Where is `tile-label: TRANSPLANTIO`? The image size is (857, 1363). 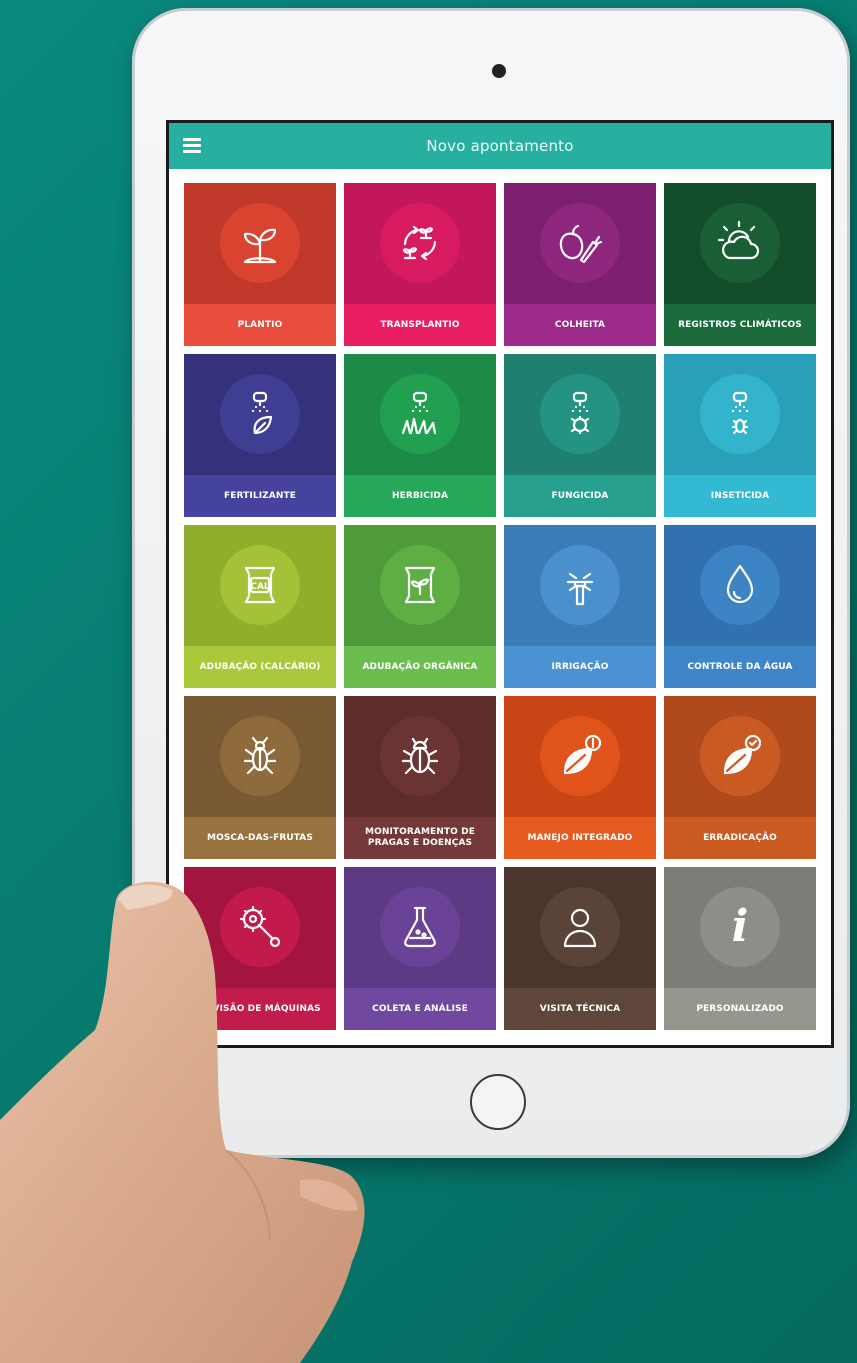
tile-label: TRANSPLANTIO is located at coordinates (420, 324).